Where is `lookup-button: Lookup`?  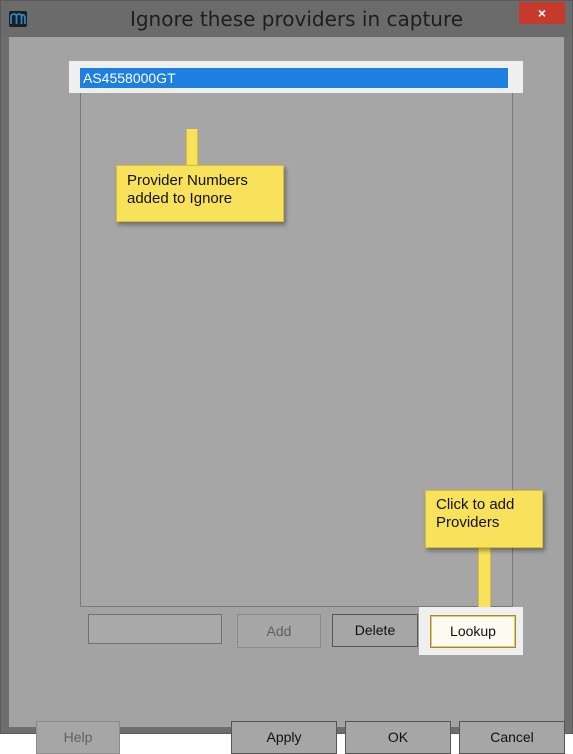 lookup-button: Lookup is located at coordinates (473, 631).